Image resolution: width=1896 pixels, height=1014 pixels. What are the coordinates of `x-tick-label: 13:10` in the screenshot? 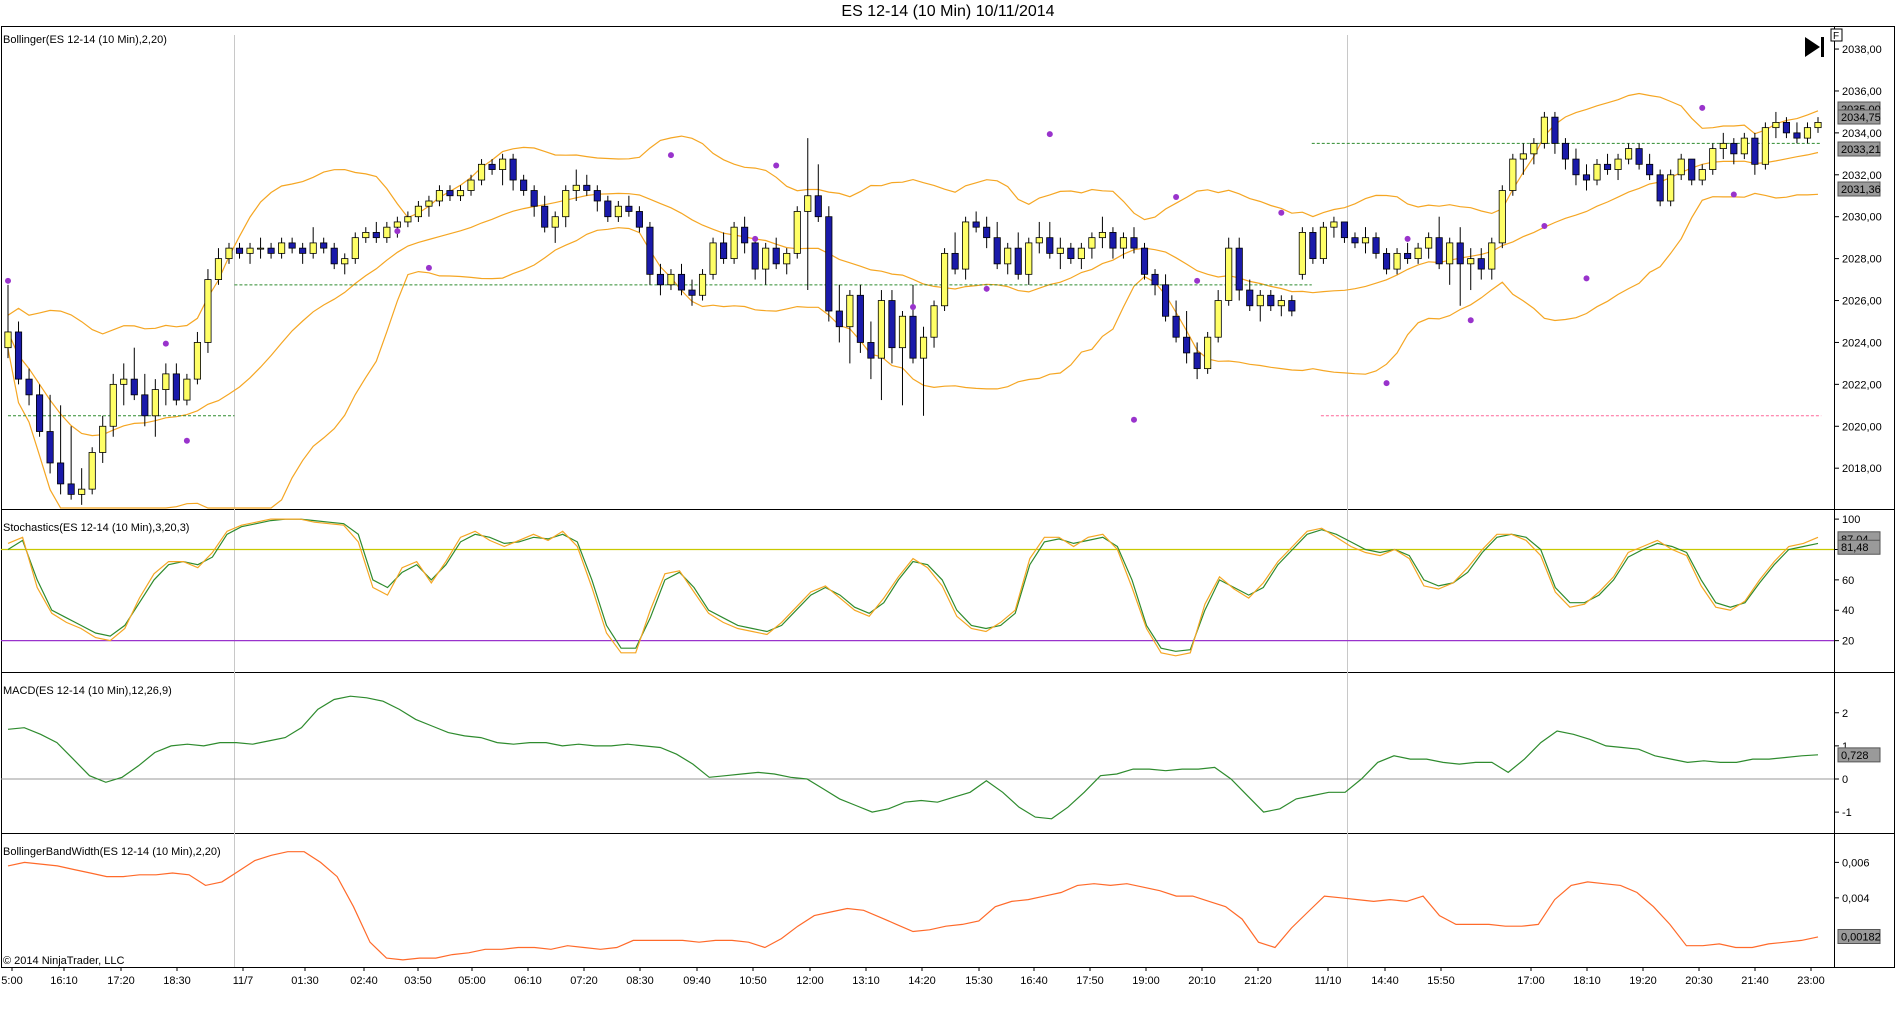 It's located at (866, 981).